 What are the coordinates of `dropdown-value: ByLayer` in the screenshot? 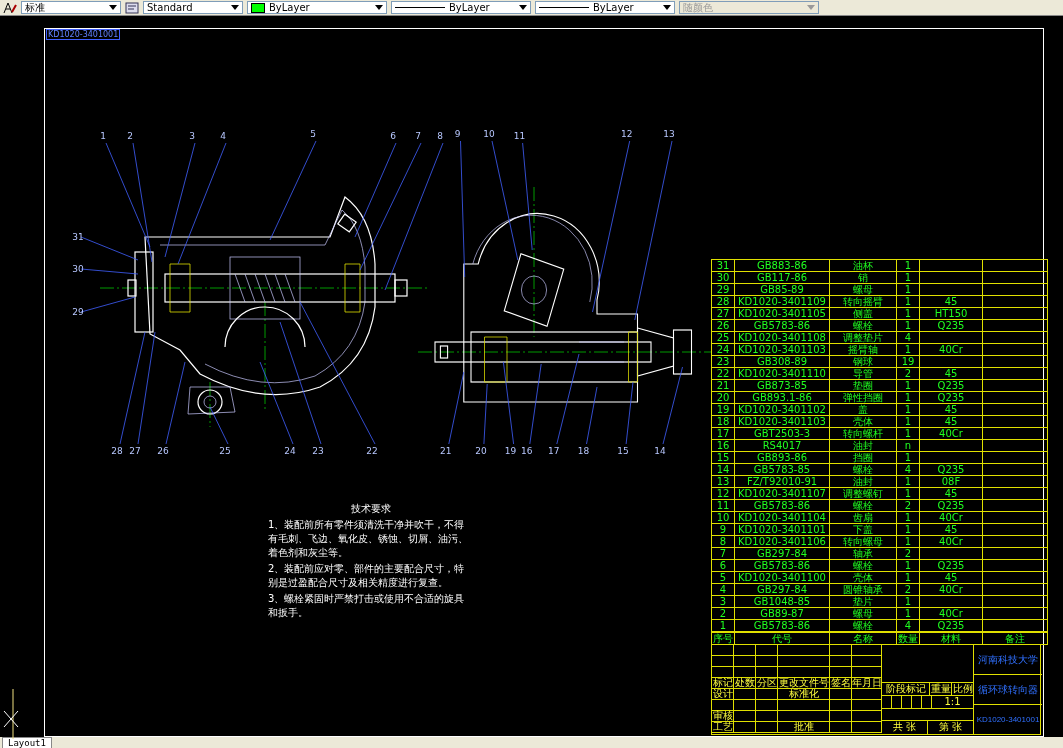 It's located at (290, 7).